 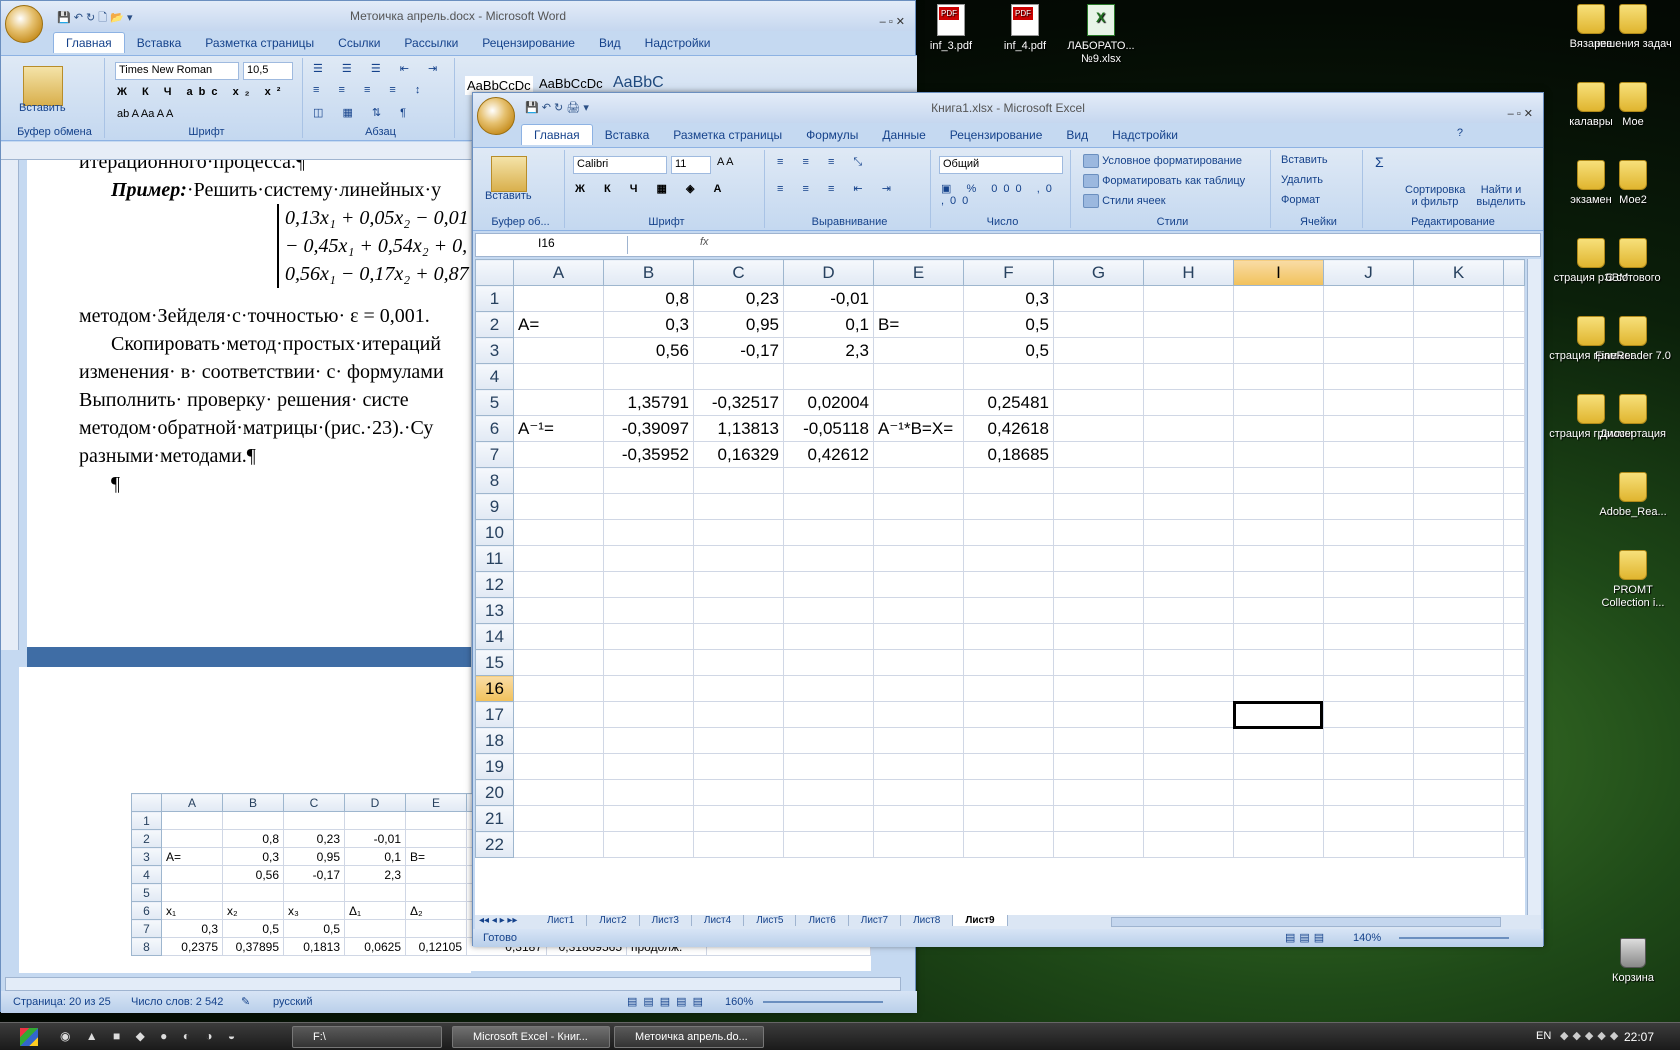 I want to click on spellcheck-icon: ✎, so click(x=245, y=1002).